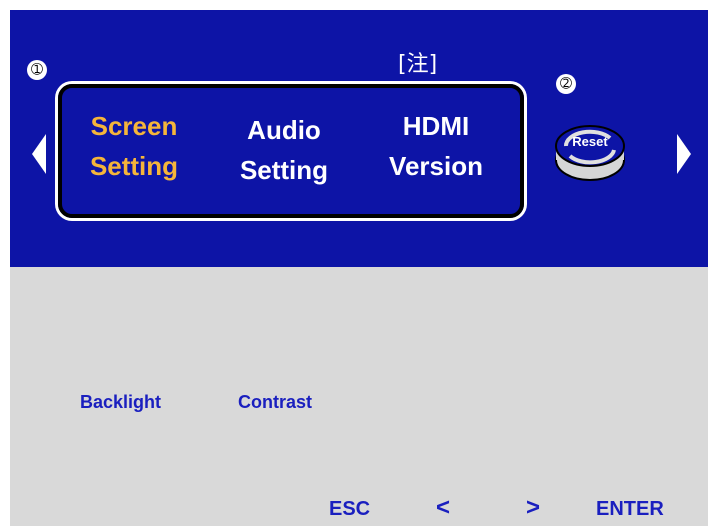 The height and width of the screenshot is (526, 708). I want to click on arrow-left-icon, so click(39, 154).